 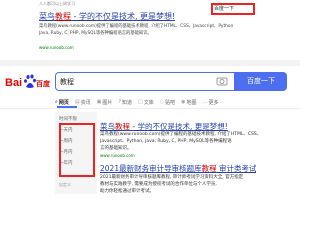 What do you see at coordinates (183, 102) in the screenshot?
I see `map-icon: ◉` at bounding box center [183, 102].